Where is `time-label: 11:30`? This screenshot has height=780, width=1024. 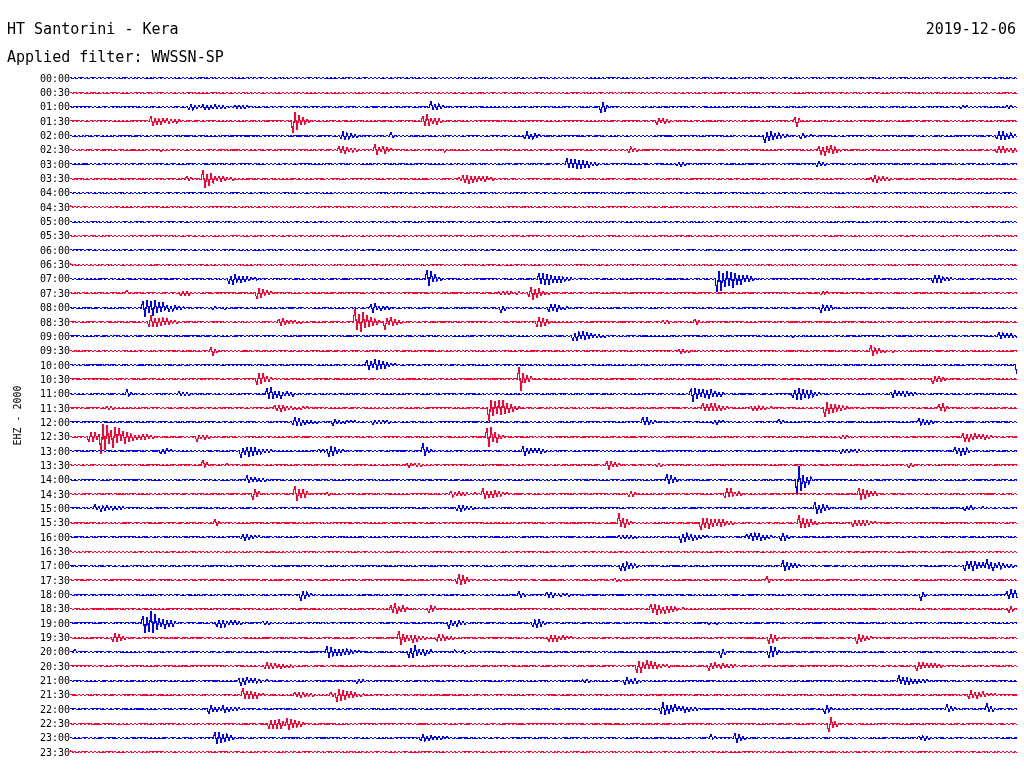 time-label: 11:30 is located at coordinates (54, 408).